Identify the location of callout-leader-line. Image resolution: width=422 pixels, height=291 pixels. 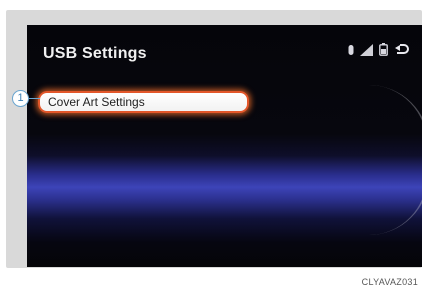
(34, 98).